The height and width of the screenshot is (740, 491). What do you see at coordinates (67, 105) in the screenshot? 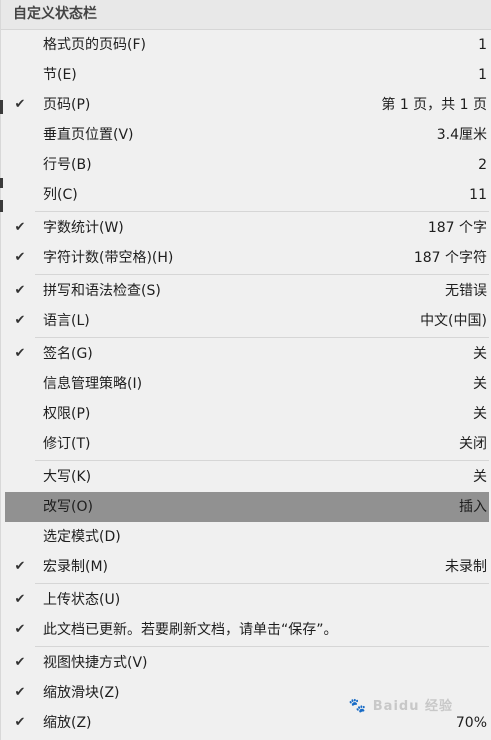
I see `menu-item-label: 页码(P)` at bounding box center [67, 105].